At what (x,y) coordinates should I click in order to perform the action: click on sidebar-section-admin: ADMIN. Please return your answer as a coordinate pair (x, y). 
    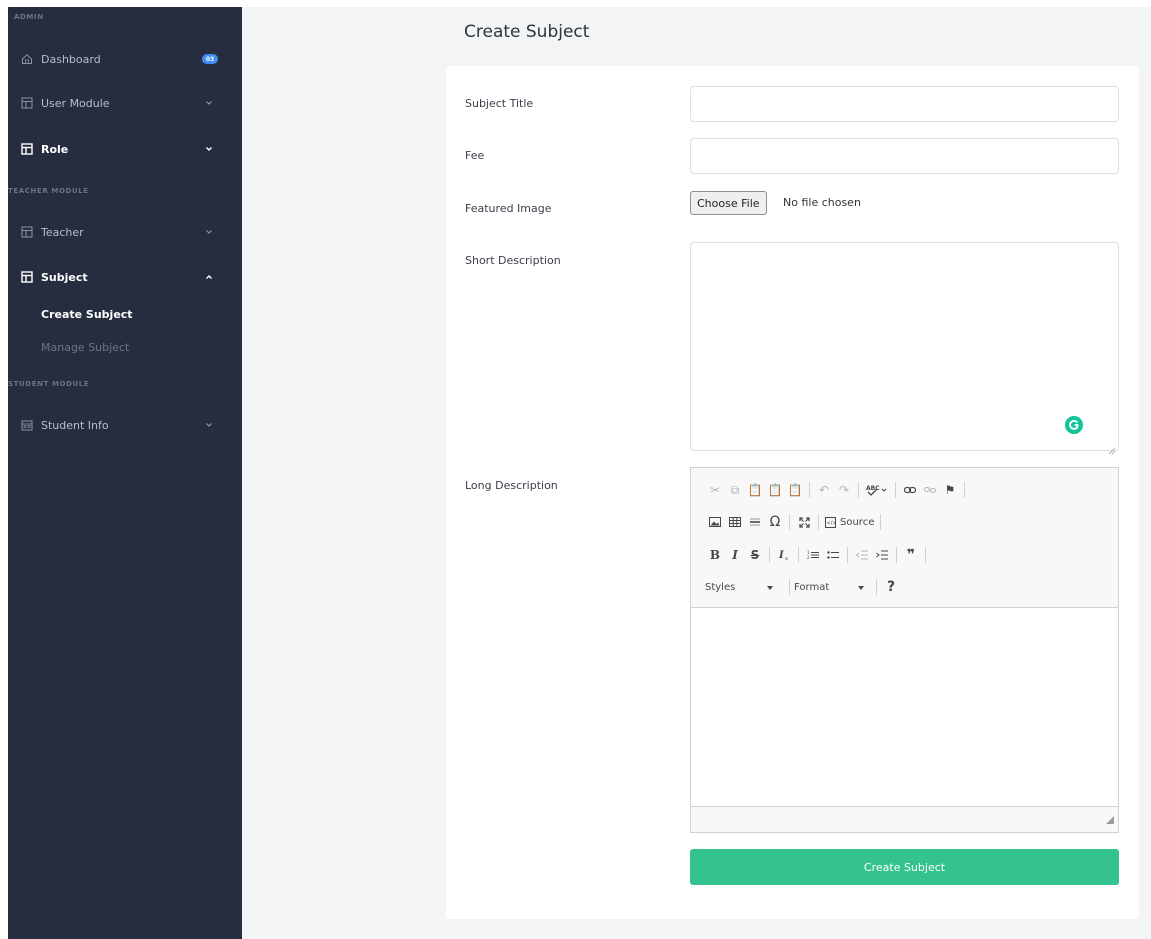
    Looking at the image, I should click on (29, 17).